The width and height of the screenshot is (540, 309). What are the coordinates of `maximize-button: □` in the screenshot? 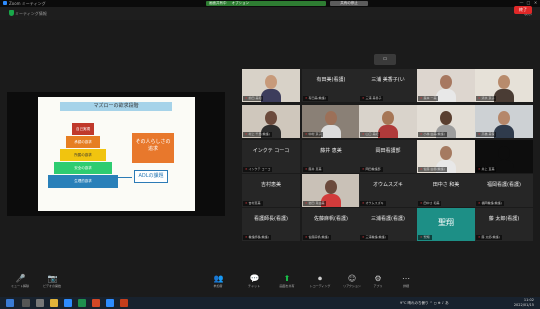 It's located at (528, 3).